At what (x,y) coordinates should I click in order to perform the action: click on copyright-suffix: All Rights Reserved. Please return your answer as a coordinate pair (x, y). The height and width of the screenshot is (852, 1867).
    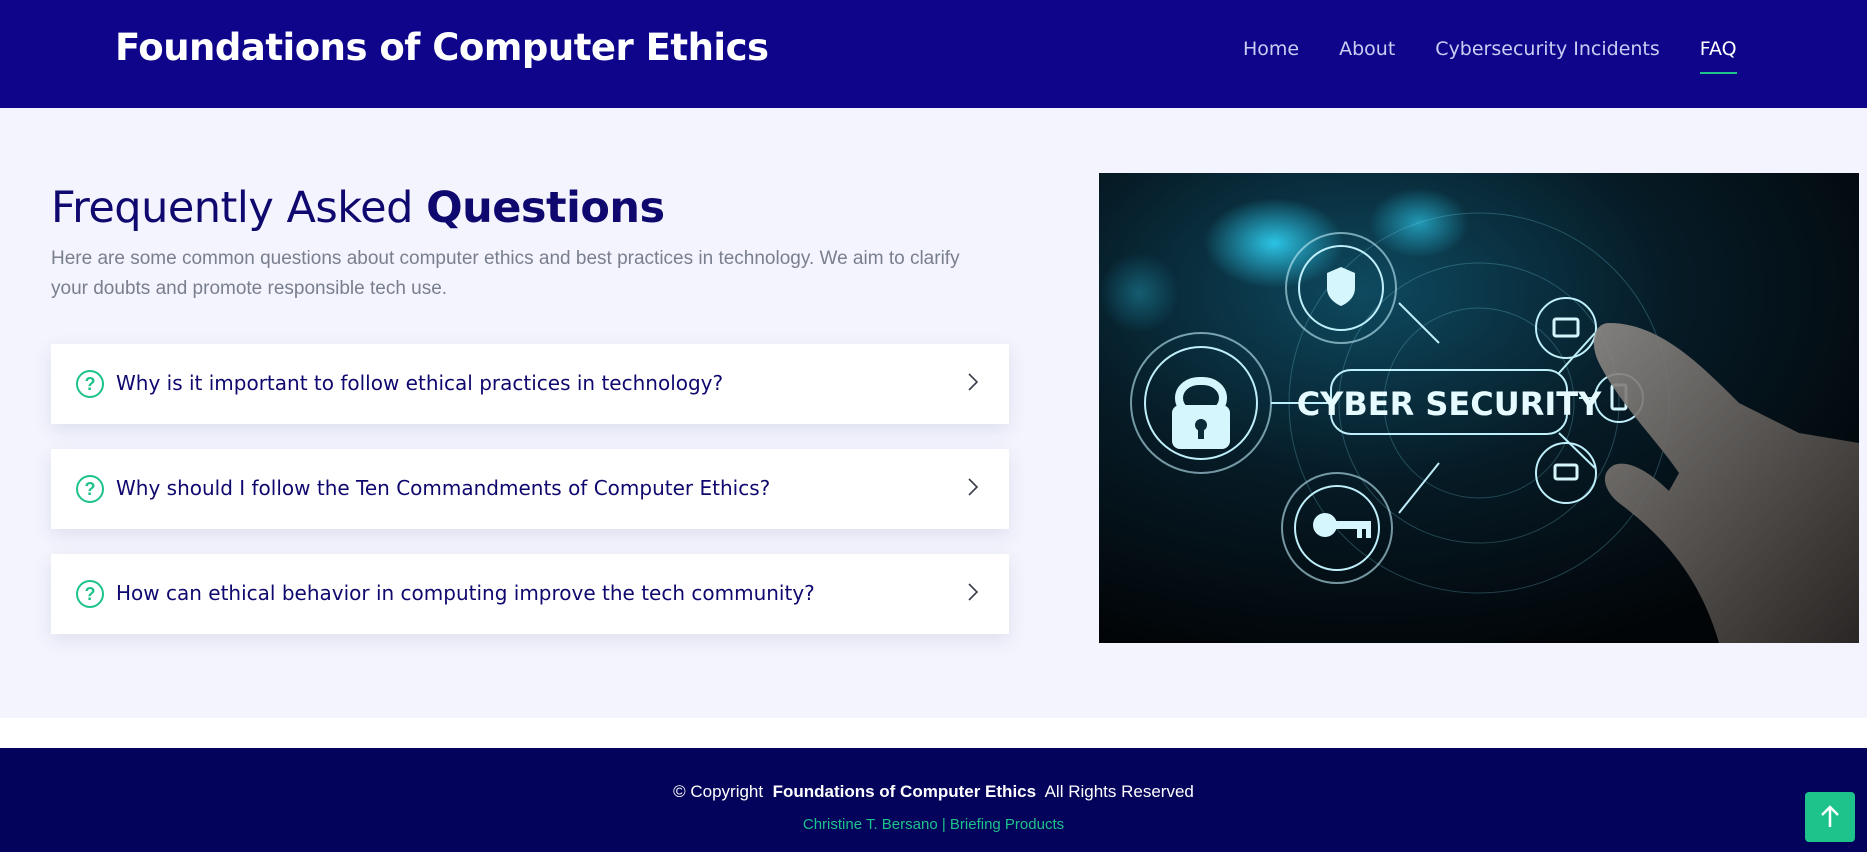
    Looking at the image, I should click on (1119, 791).